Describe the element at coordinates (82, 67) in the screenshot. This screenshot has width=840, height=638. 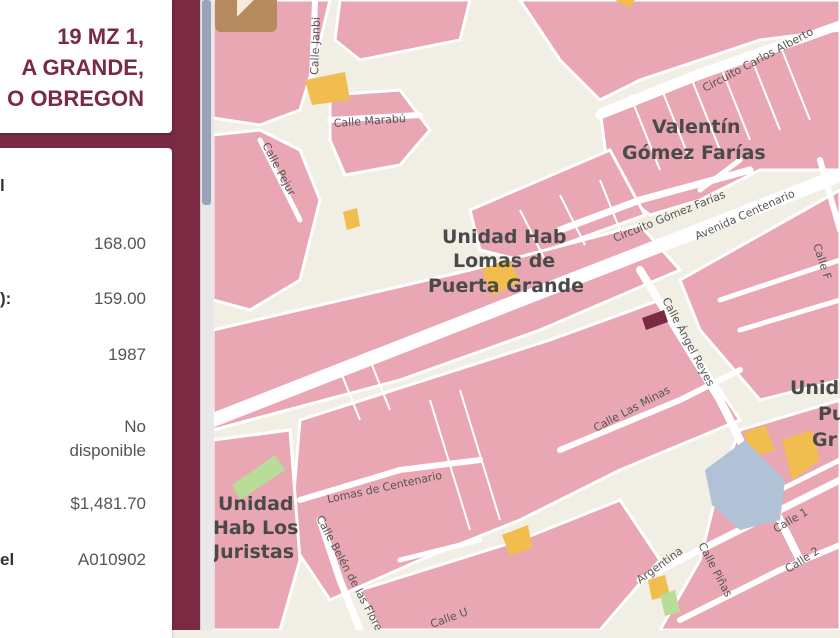
I see `address-line-2: A GRANDE,` at that location.